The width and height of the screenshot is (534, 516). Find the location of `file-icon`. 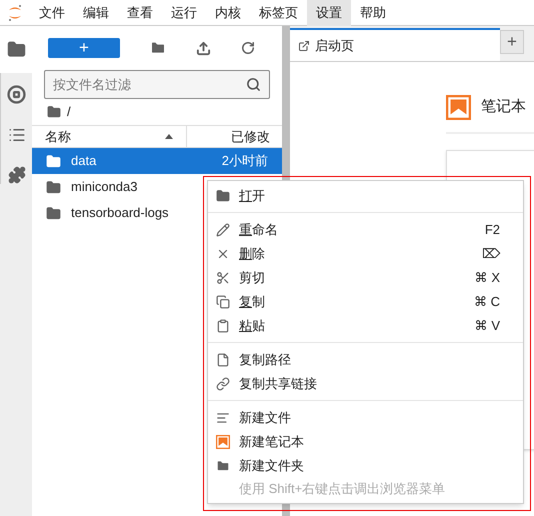

file-icon is located at coordinates (223, 360).